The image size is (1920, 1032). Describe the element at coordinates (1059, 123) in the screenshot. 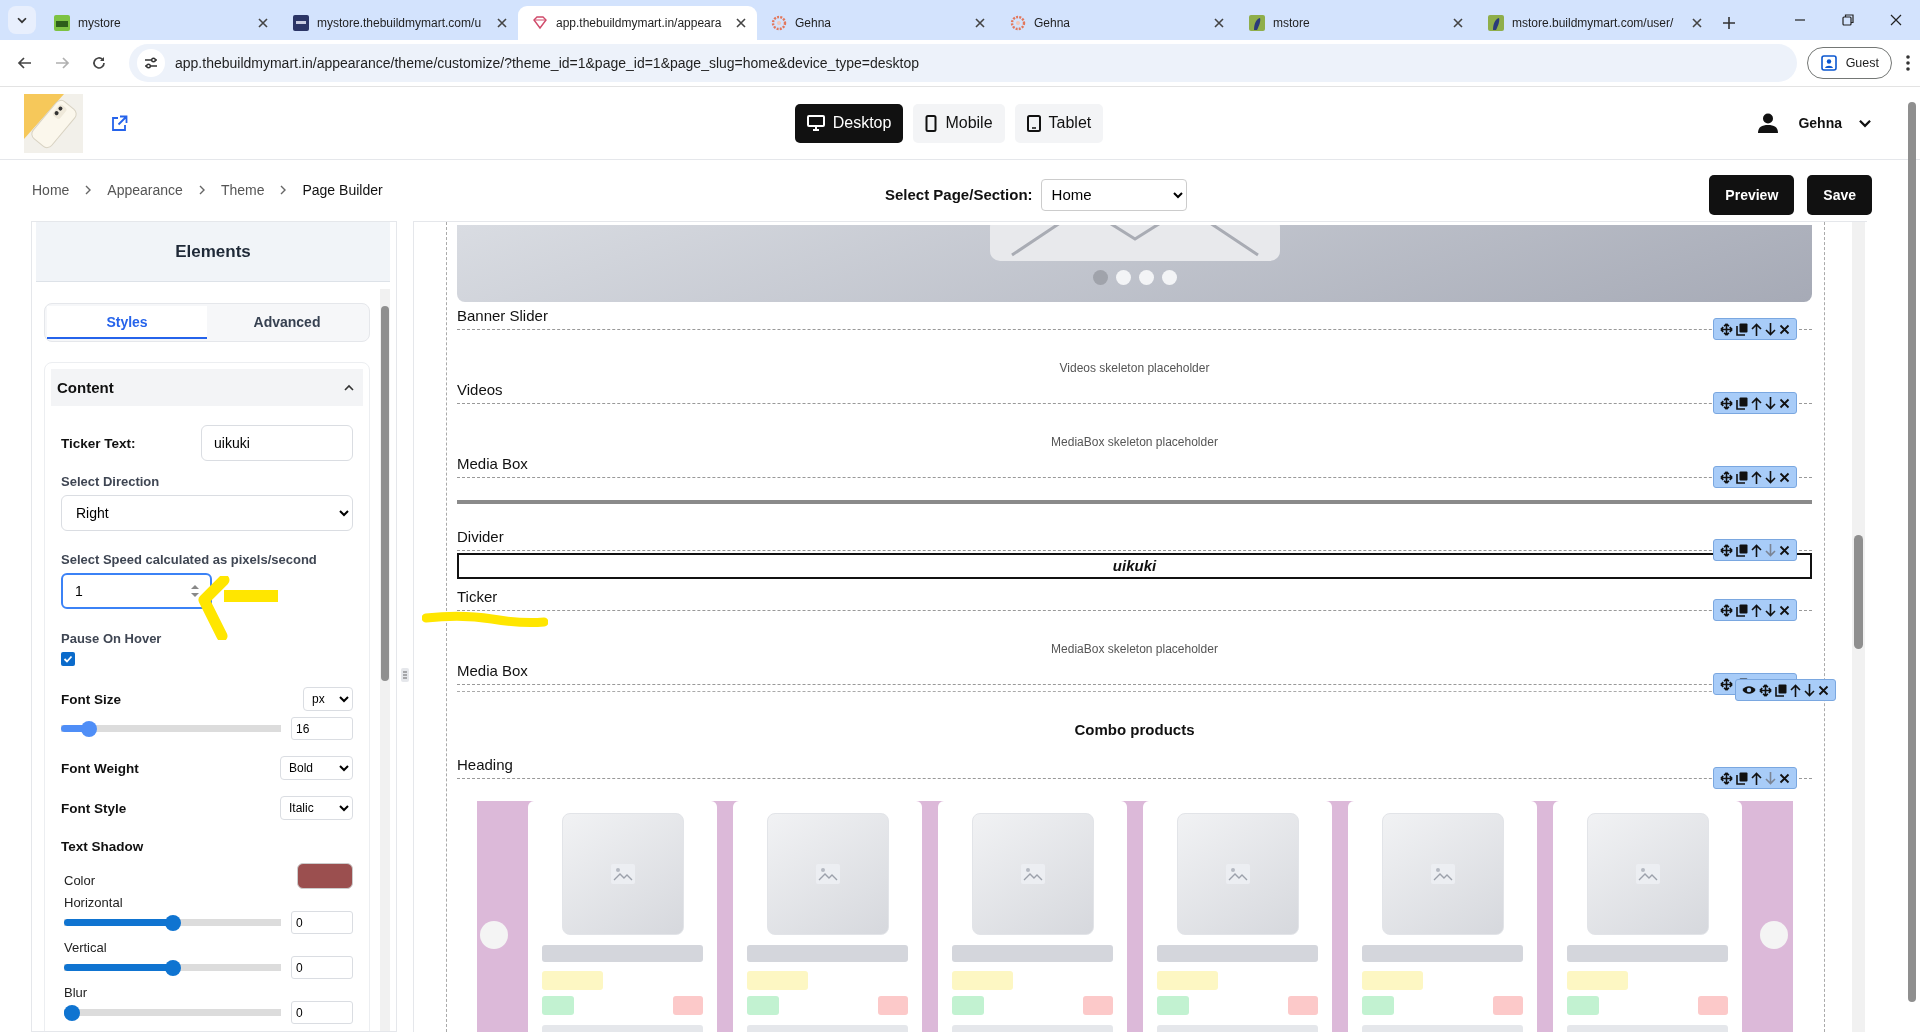

I see `device-button: Tablet` at that location.